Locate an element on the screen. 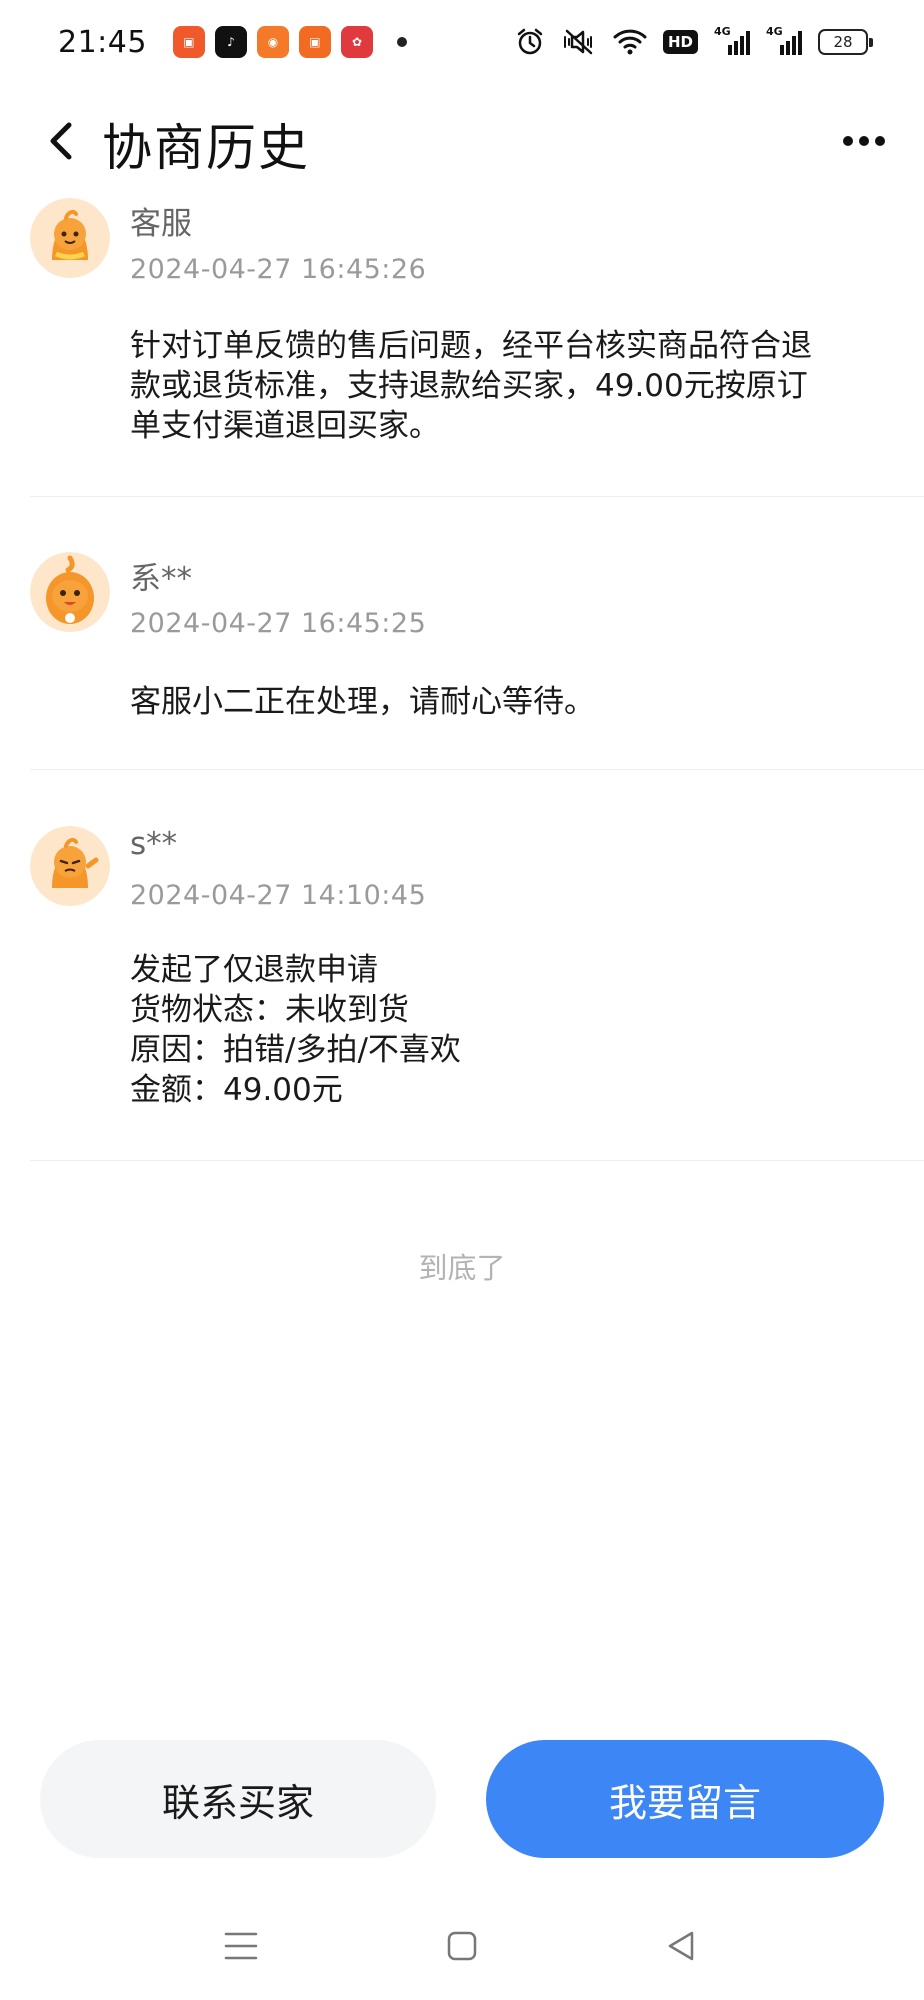 Image resolution: width=924 pixels, height=2000 pixels. chevron-left-icon is located at coordinates (61, 141).